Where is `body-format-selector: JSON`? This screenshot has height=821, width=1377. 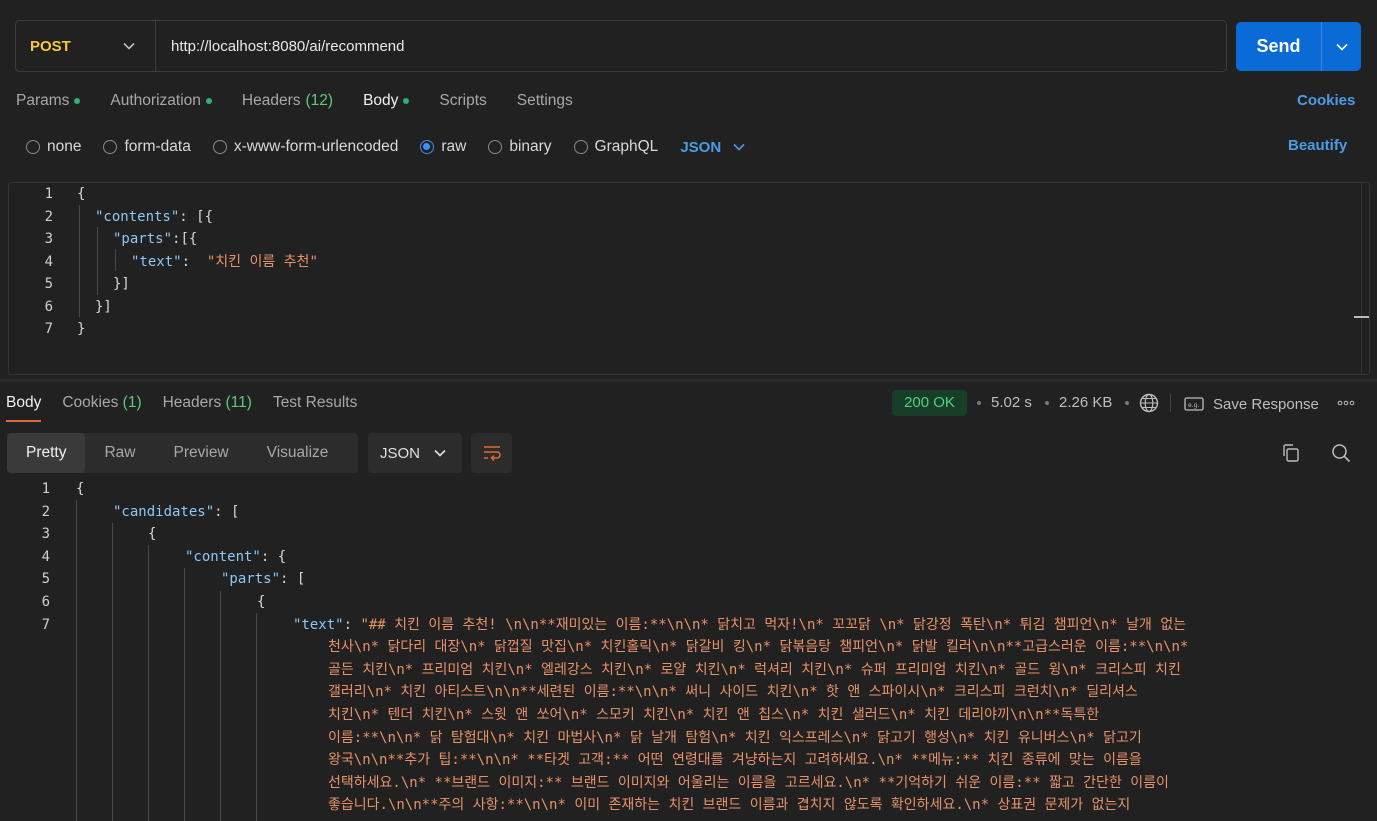
body-format-selector: JSON is located at coordinates (712, 147).